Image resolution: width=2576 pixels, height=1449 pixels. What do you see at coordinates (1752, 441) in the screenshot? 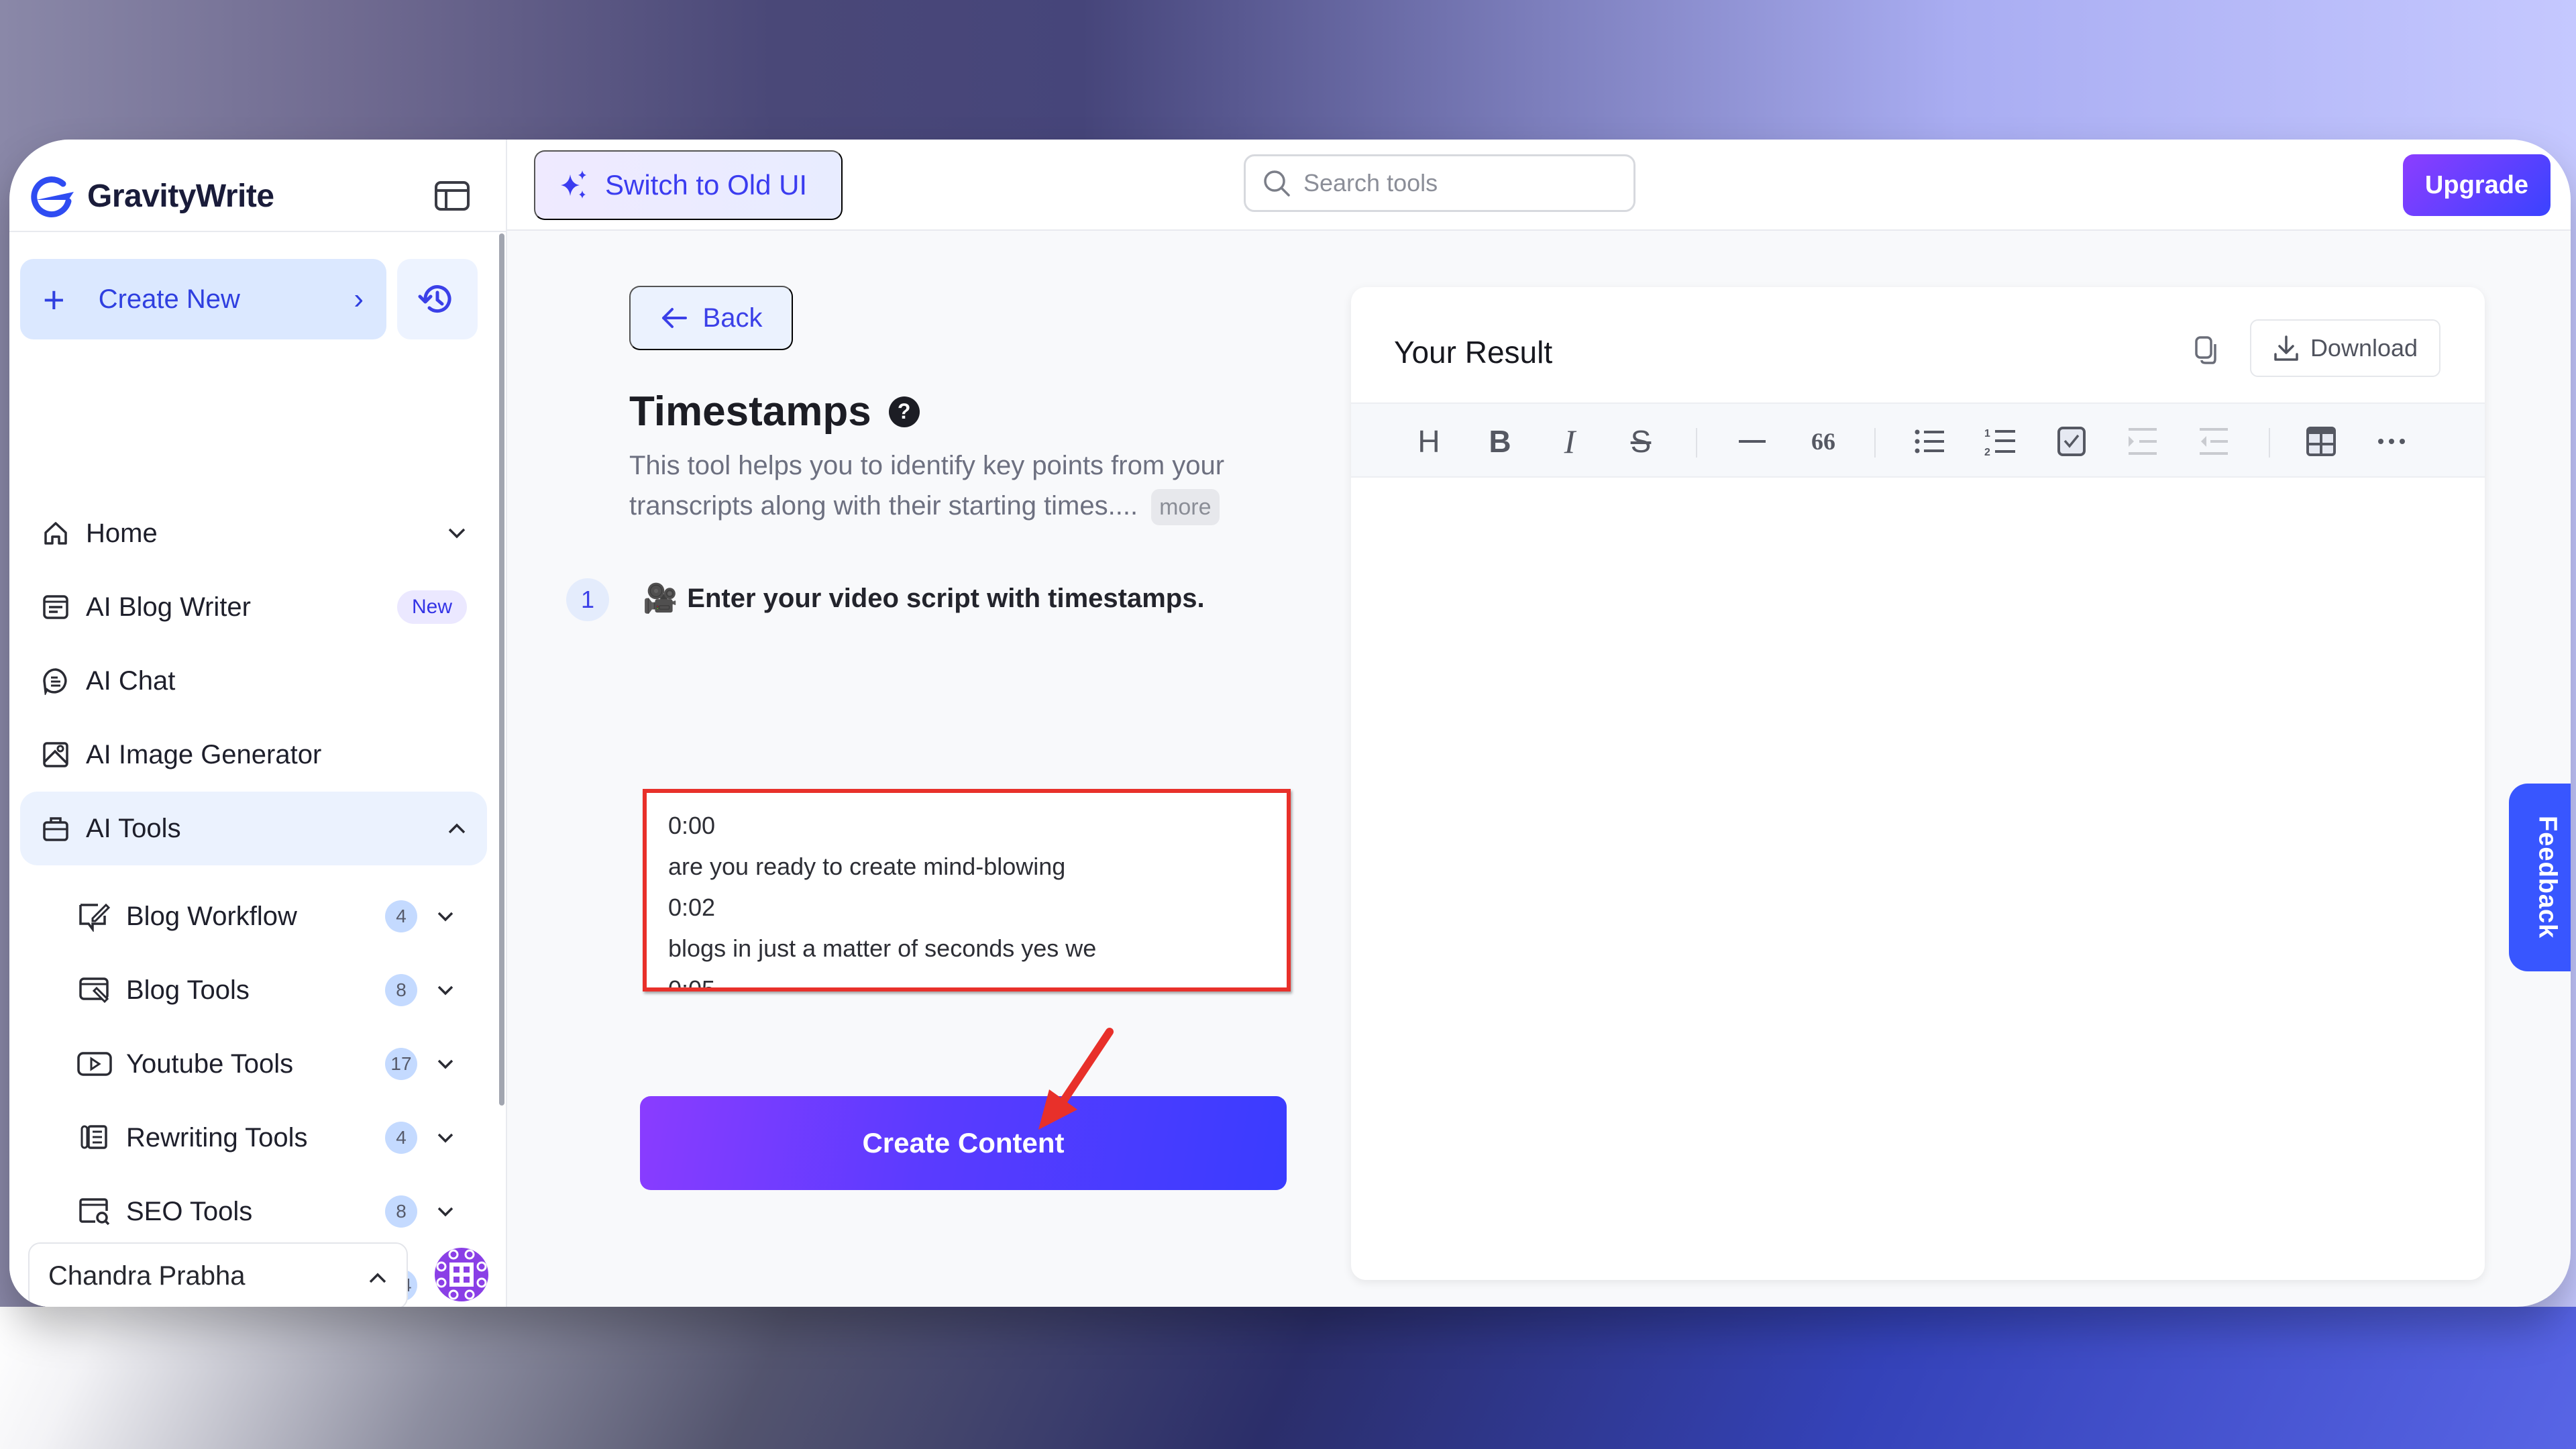
I see `horizontal-rule-button` at bounding box center [1752, 441].